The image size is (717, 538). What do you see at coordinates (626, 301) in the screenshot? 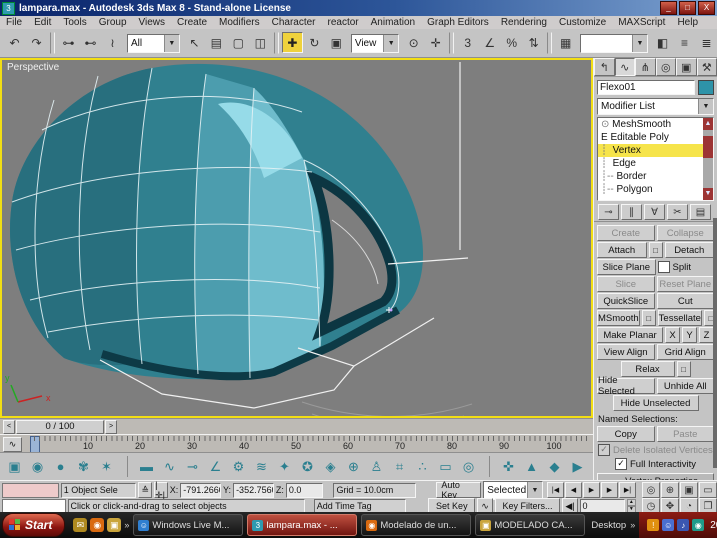
I see `quickslice-button: QuickSlice` at bounding box center [626, 301].